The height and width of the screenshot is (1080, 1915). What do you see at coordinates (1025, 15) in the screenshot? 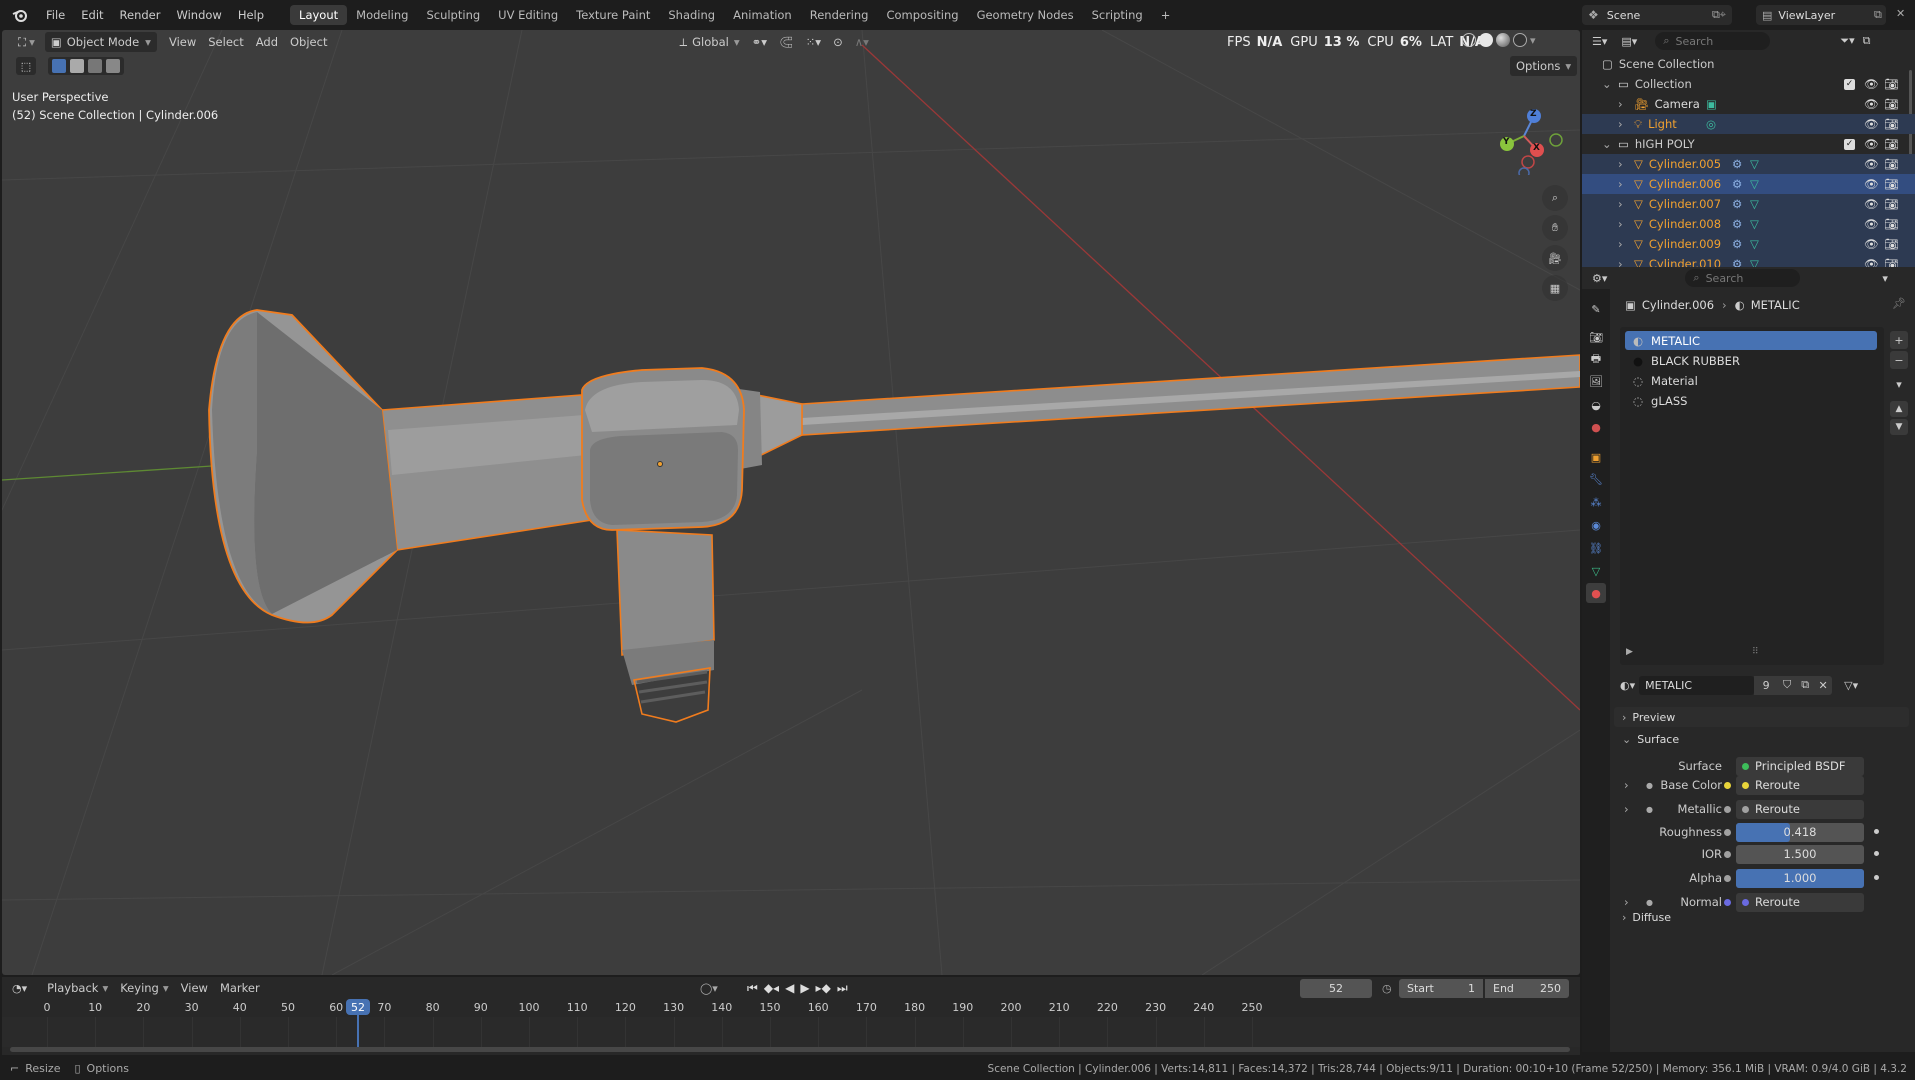
I see `tab-geometry-nodes: Geometry Nodes` at bounding box center [1025, 15].